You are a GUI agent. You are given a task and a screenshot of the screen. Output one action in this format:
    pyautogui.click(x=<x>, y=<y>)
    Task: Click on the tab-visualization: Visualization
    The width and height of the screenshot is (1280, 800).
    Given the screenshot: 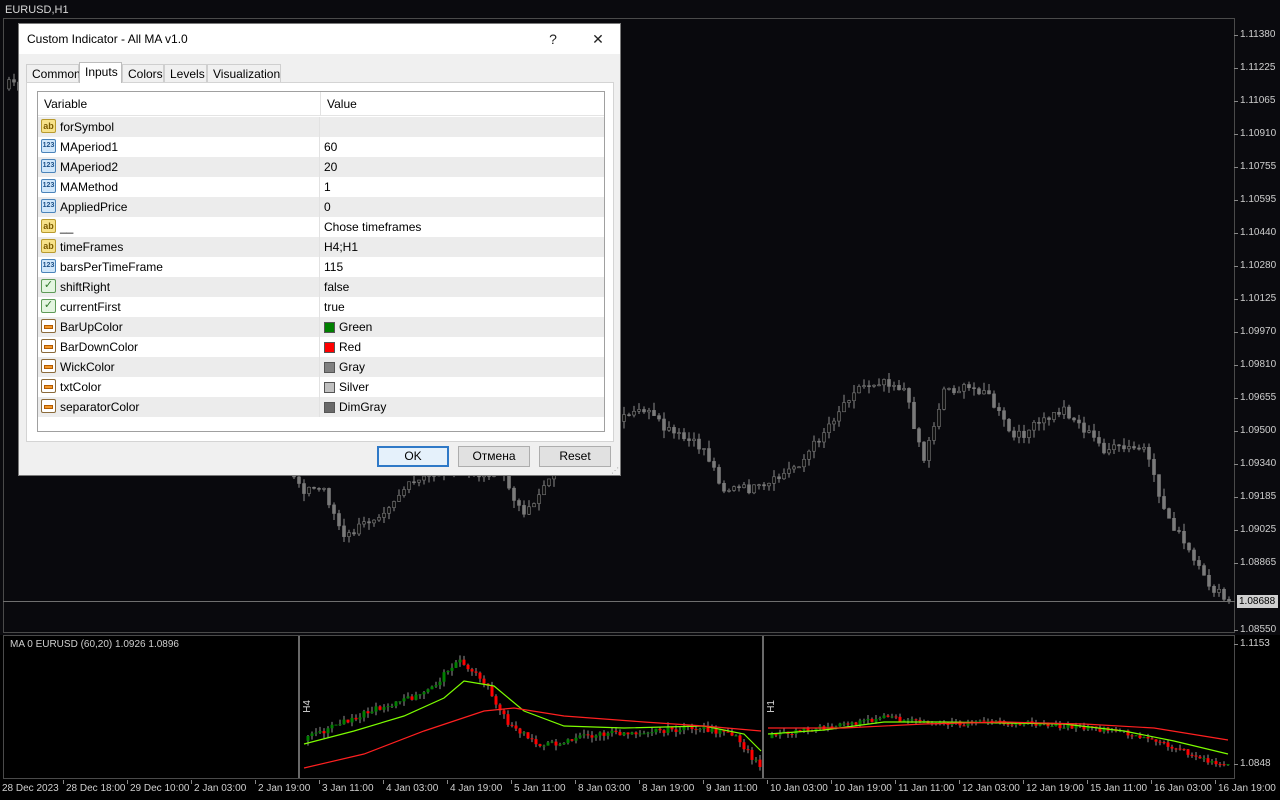 What is the action you would take?
    pyautogui.click(x=244, y=73)
    